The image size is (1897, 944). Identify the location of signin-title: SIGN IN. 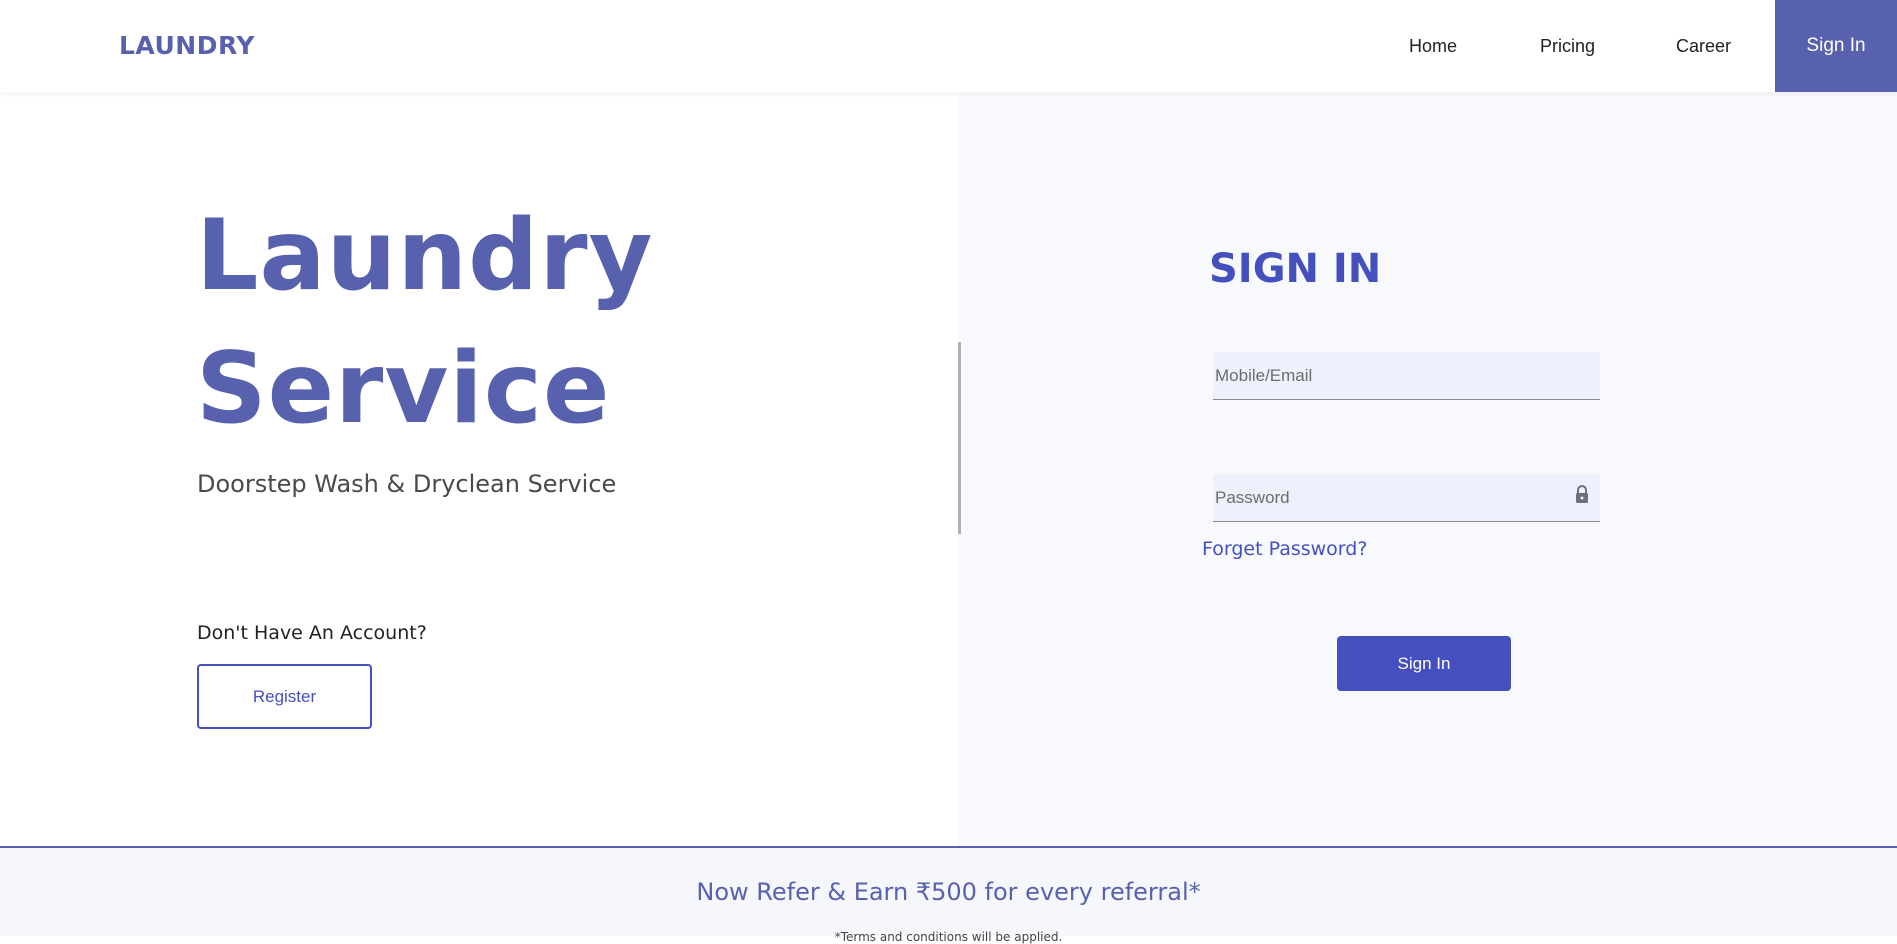
(1295, 269).